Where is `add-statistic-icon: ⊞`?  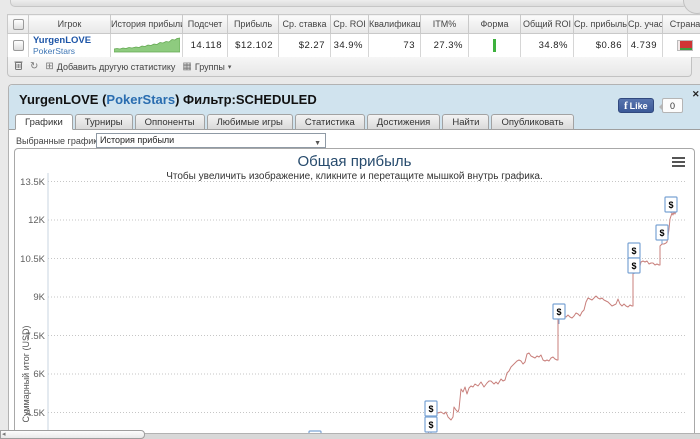 add-statistic-icon: ⊞ is located at coordinates (49, 66).